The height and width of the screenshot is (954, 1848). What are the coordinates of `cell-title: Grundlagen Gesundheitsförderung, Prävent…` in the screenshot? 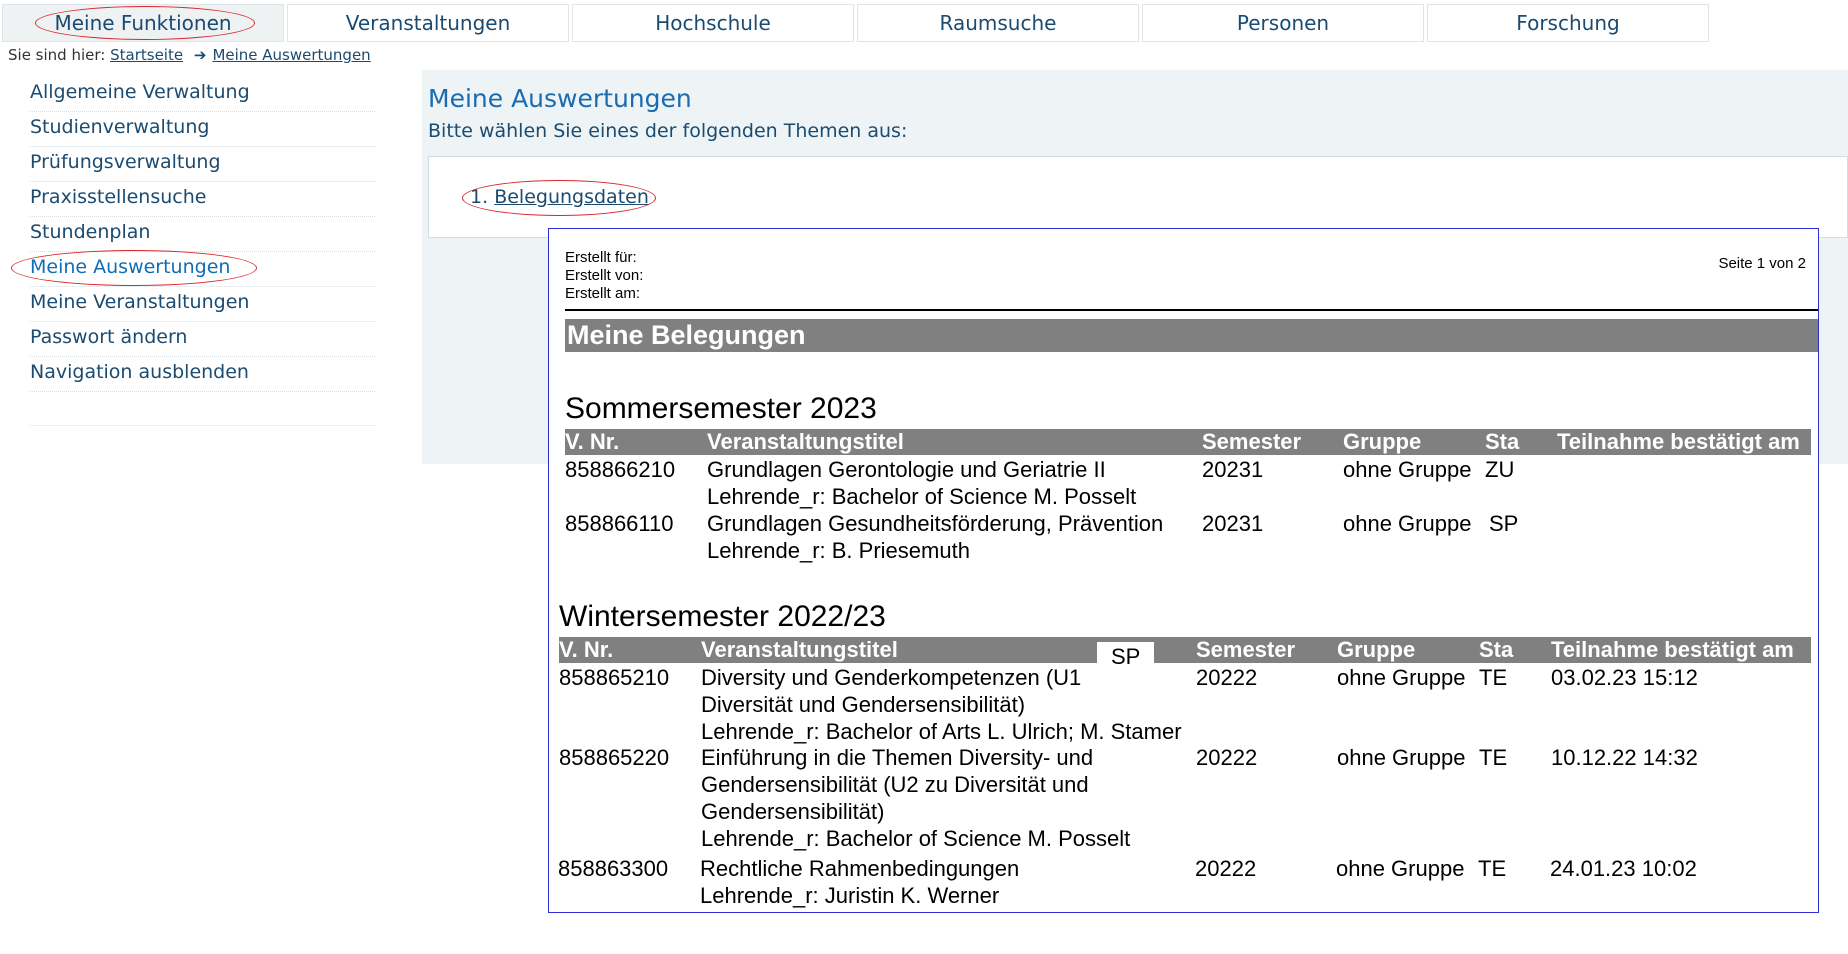 It's located at (935, 523).